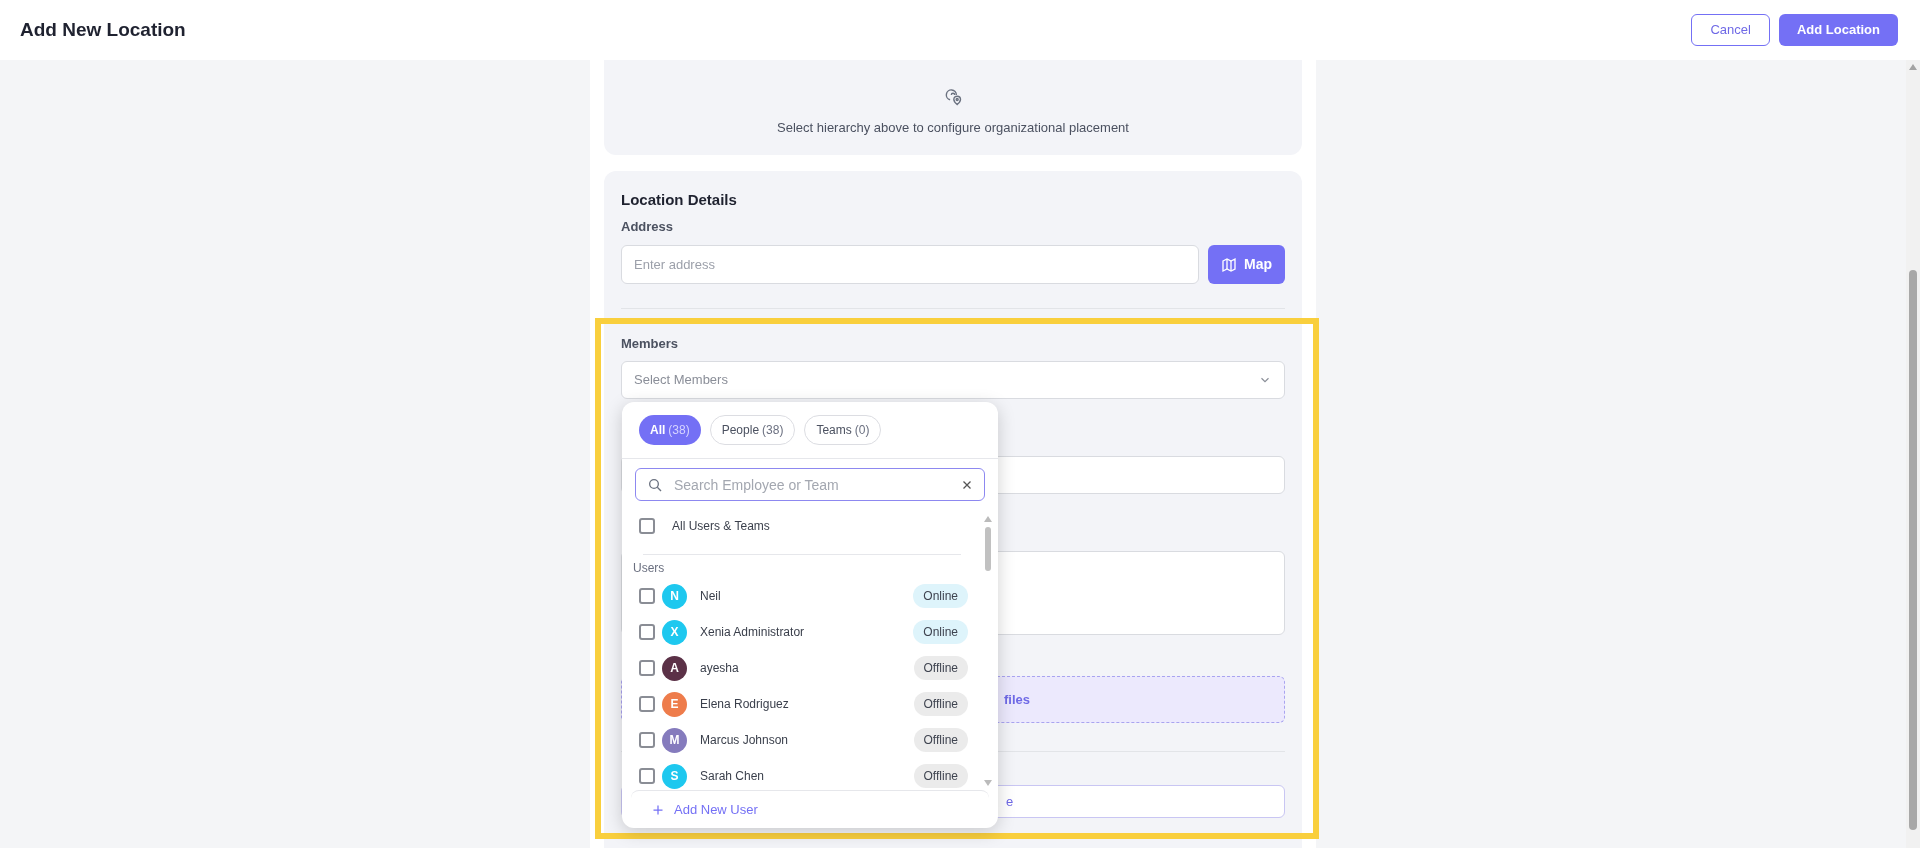  Describe the element at coordinates (802, 526) in the screenshot. I see `select-all-row: All Users & Teams` at that location.